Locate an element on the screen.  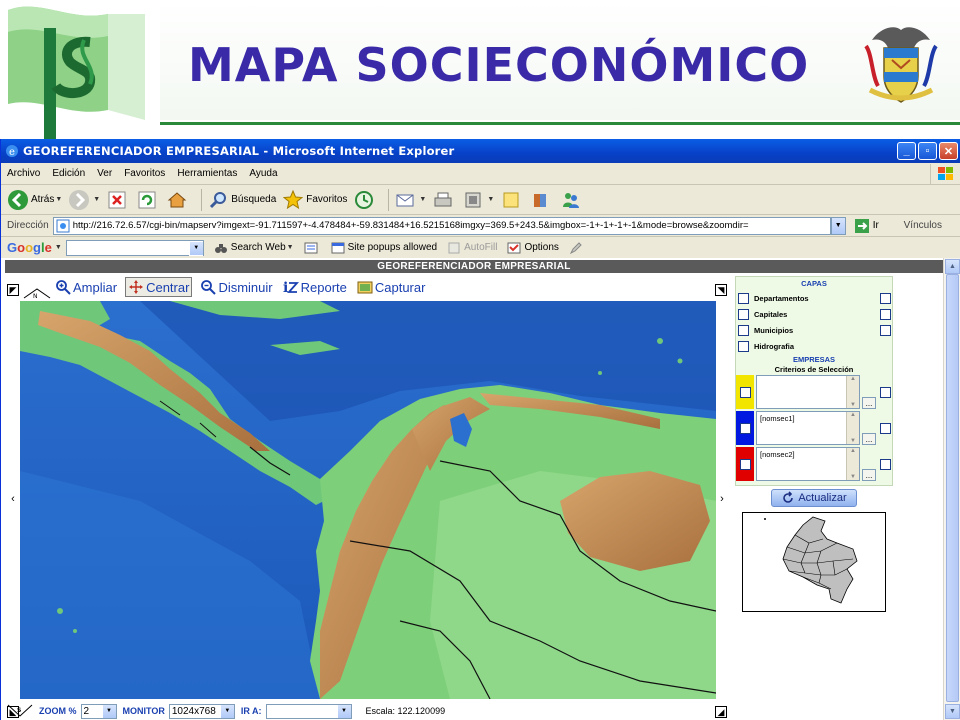
pan-west-button: ‹ is located at coordinates (13, 499).